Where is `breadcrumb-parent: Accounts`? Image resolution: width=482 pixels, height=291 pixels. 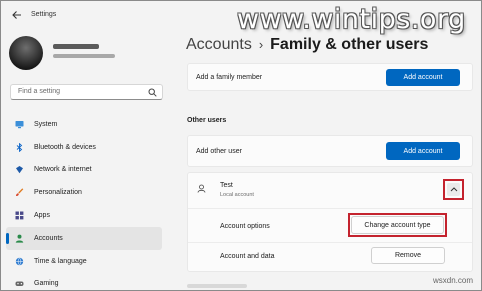 breadcrumb-parent: Accounts is located at coordinates (219, 44).